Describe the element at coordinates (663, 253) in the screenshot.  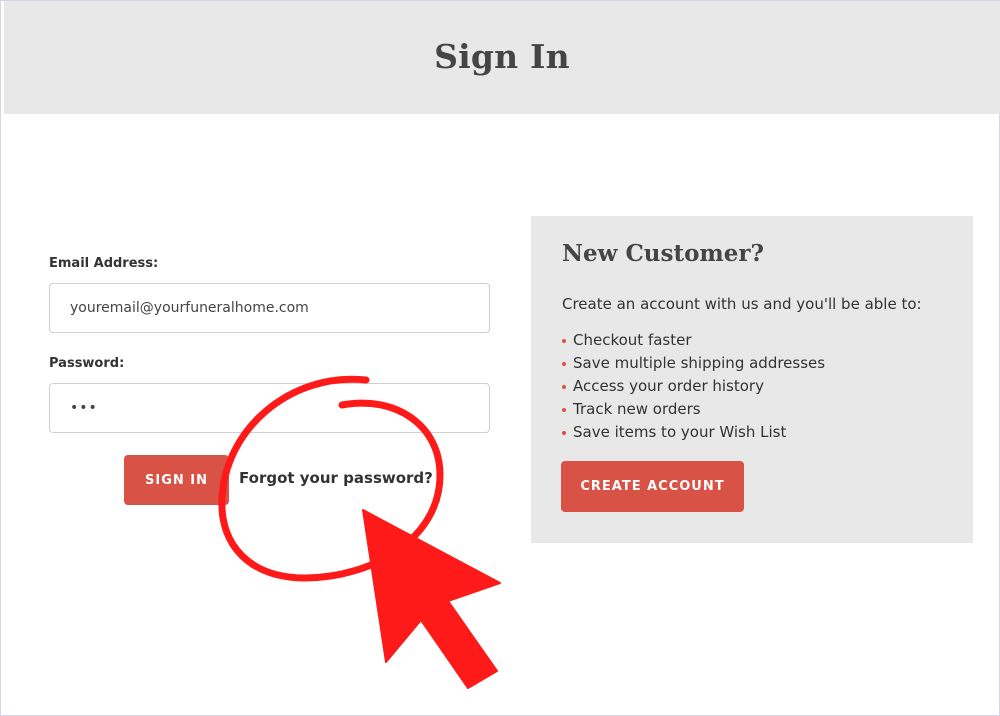
I see `new-customer-title: New Customer?` at that location.